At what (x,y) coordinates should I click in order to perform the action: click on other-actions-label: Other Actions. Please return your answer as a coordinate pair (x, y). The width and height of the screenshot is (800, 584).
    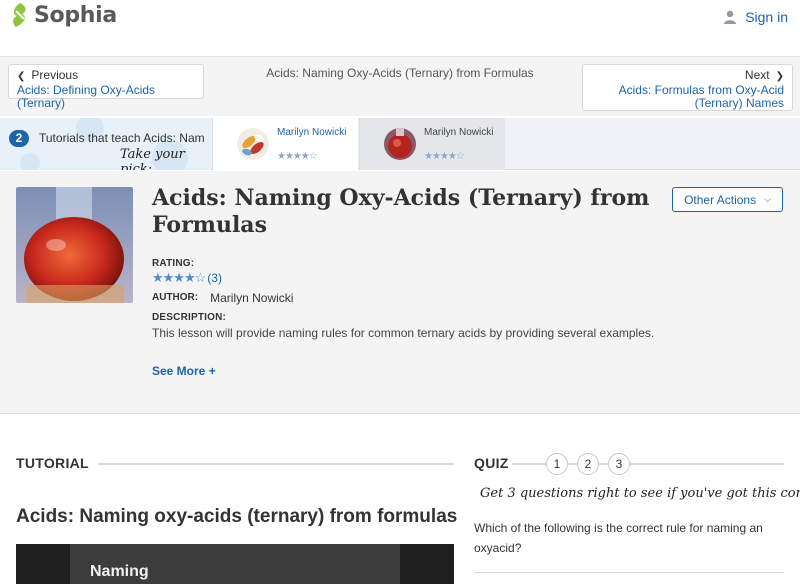
    Looking at the image, I should click on (720, 199).